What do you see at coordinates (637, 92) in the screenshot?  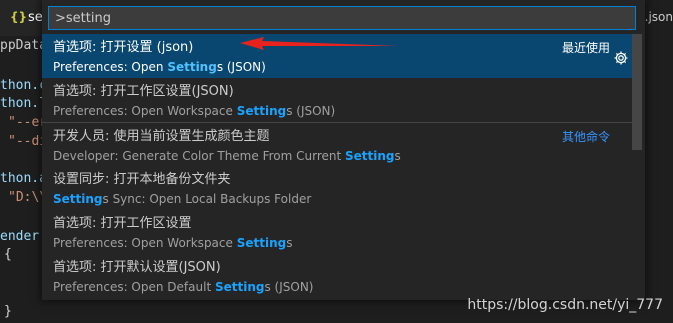 I see `list-scrollbar` at bounding box center [637, 92].